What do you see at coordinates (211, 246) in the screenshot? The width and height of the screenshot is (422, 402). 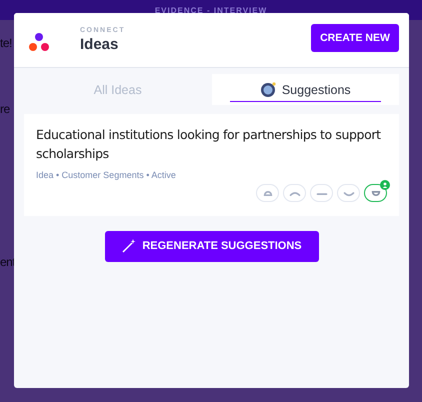 I see `regenerate-button: REGENERATE SUGGESTIONS` at bounding box center [211, 246].